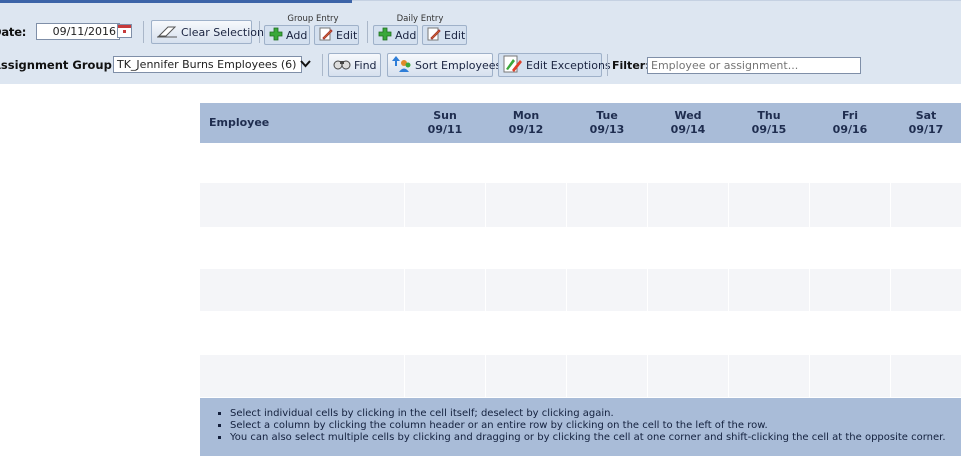 The image size is (961, 456). I want to click on daily-add-label: Add, so click(406, 35).